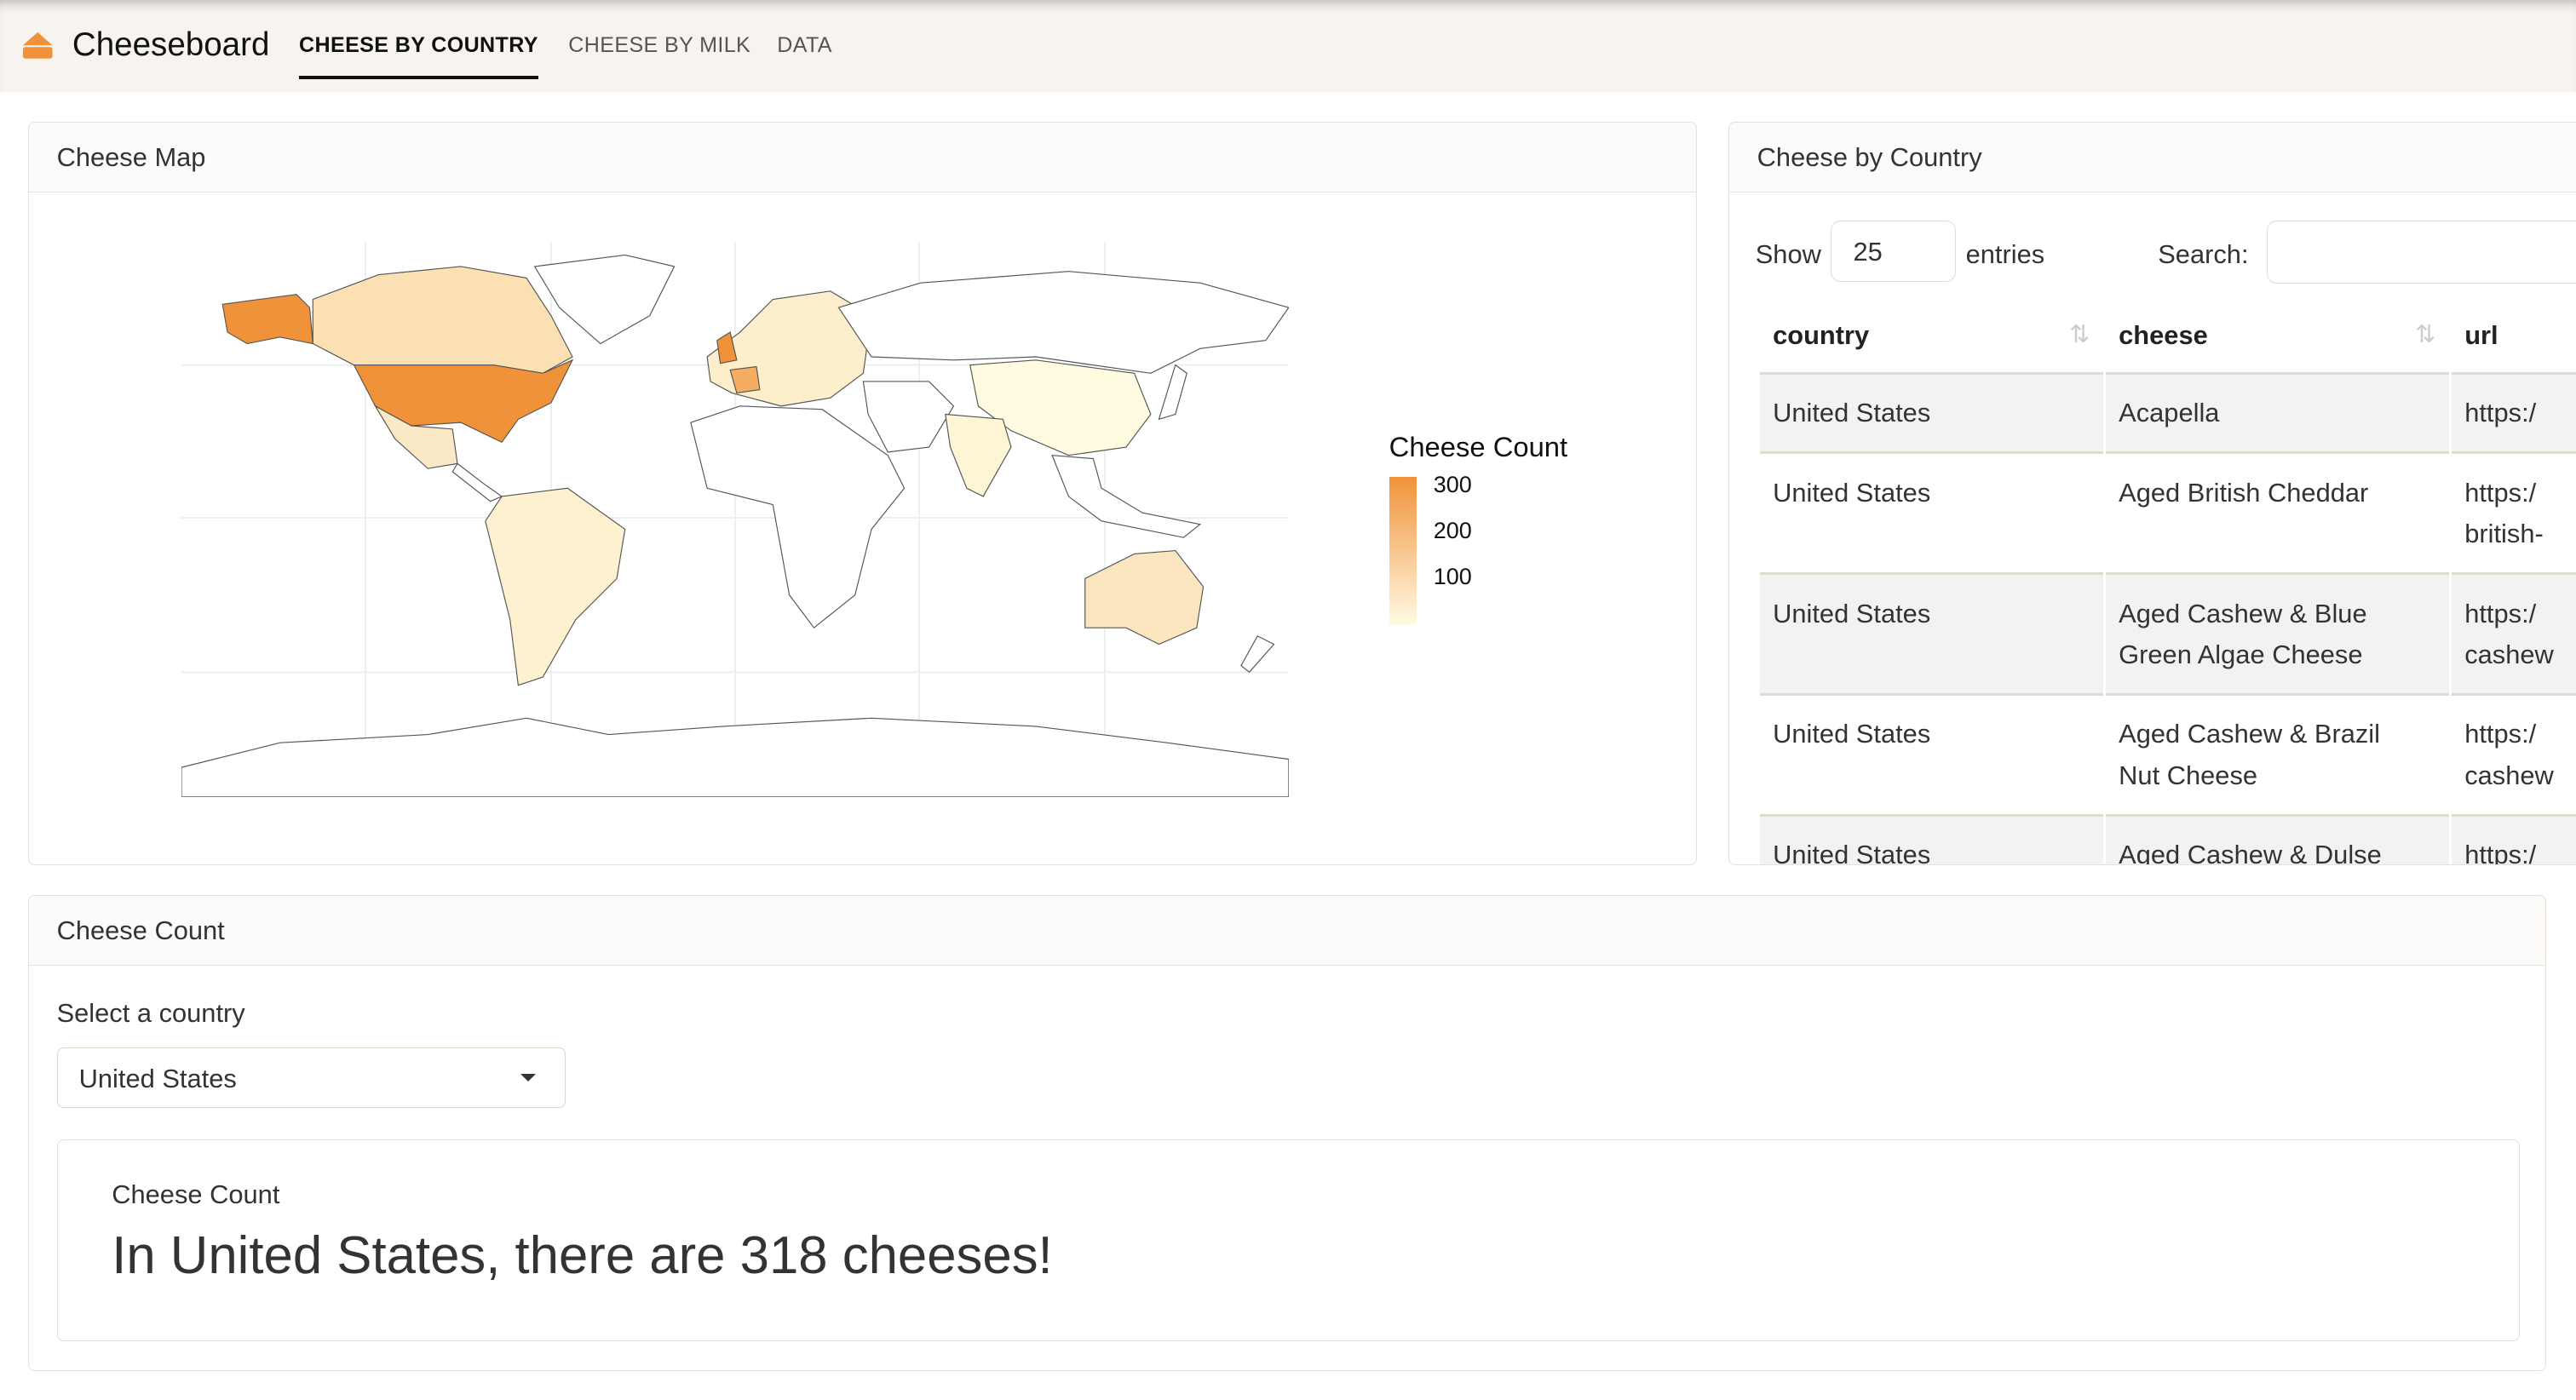 The height and width of the screenshot is (1400, 2576). What do you see at coordinates (38, 46) in the screenshot?
I see `cheese-icon` at bounding box center [38, 46].